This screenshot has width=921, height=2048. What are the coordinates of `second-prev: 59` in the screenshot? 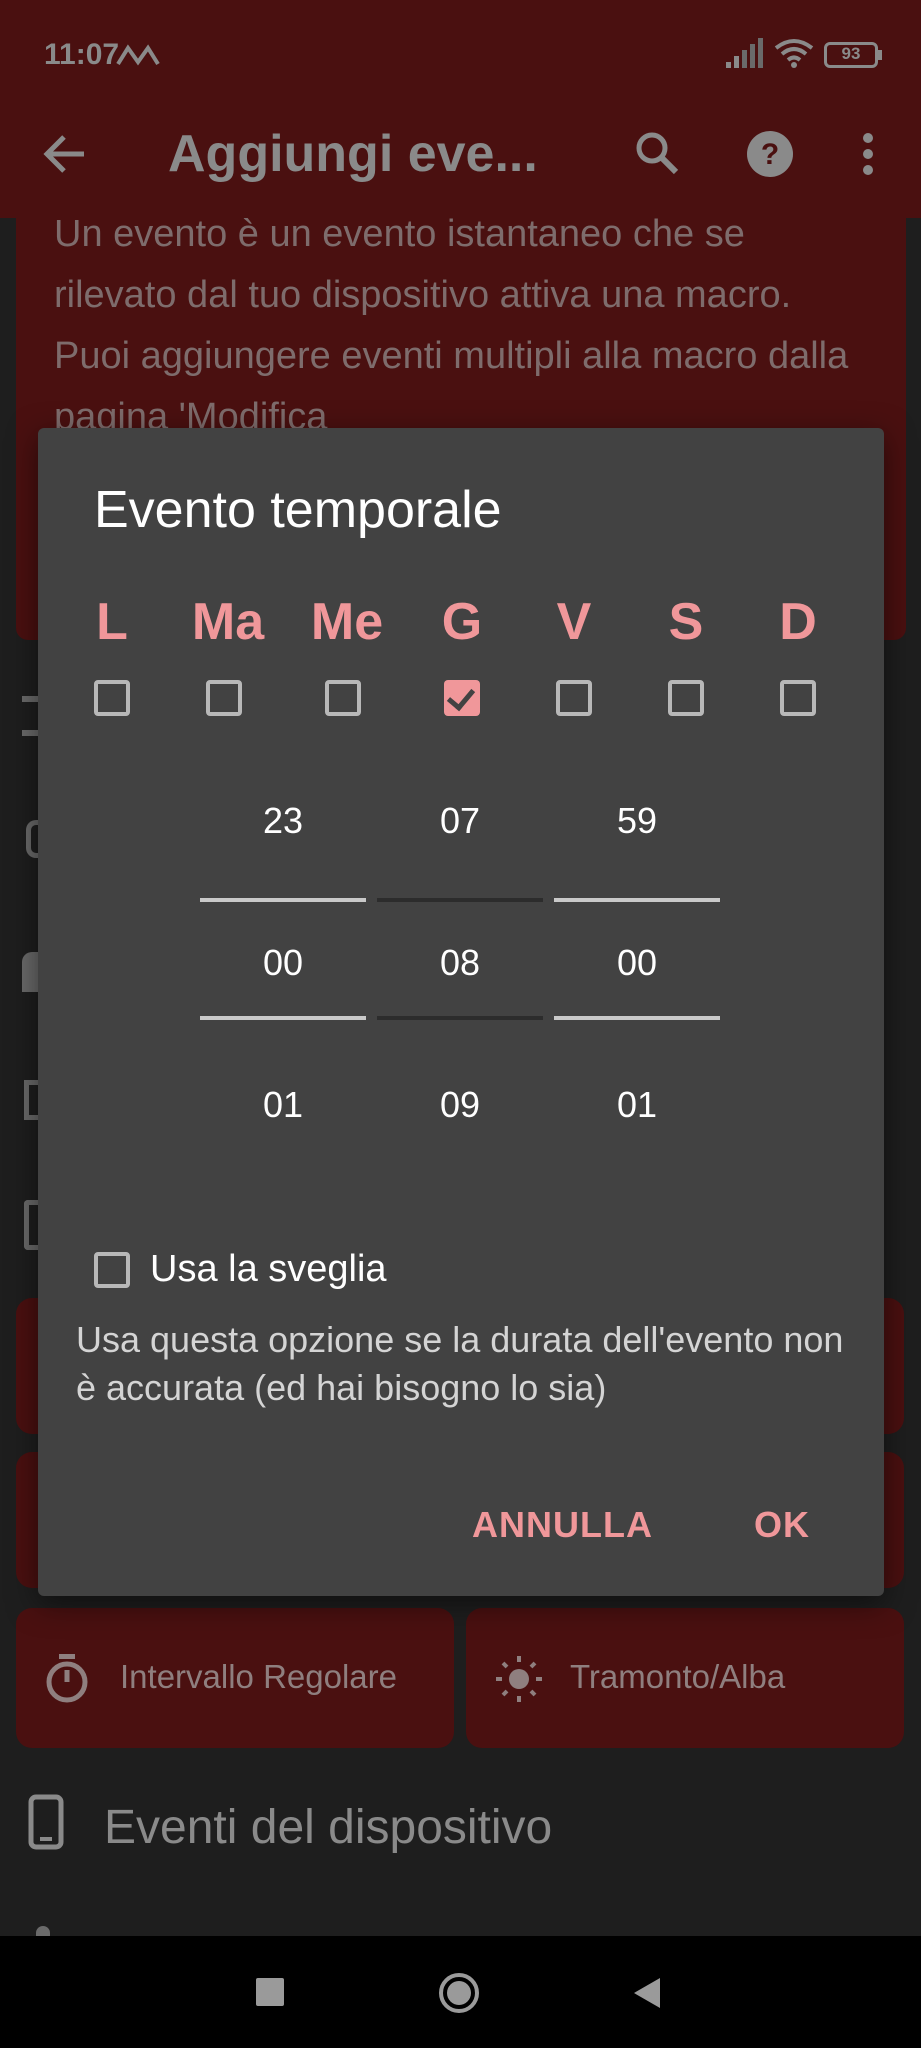 It's located at (637, 821).